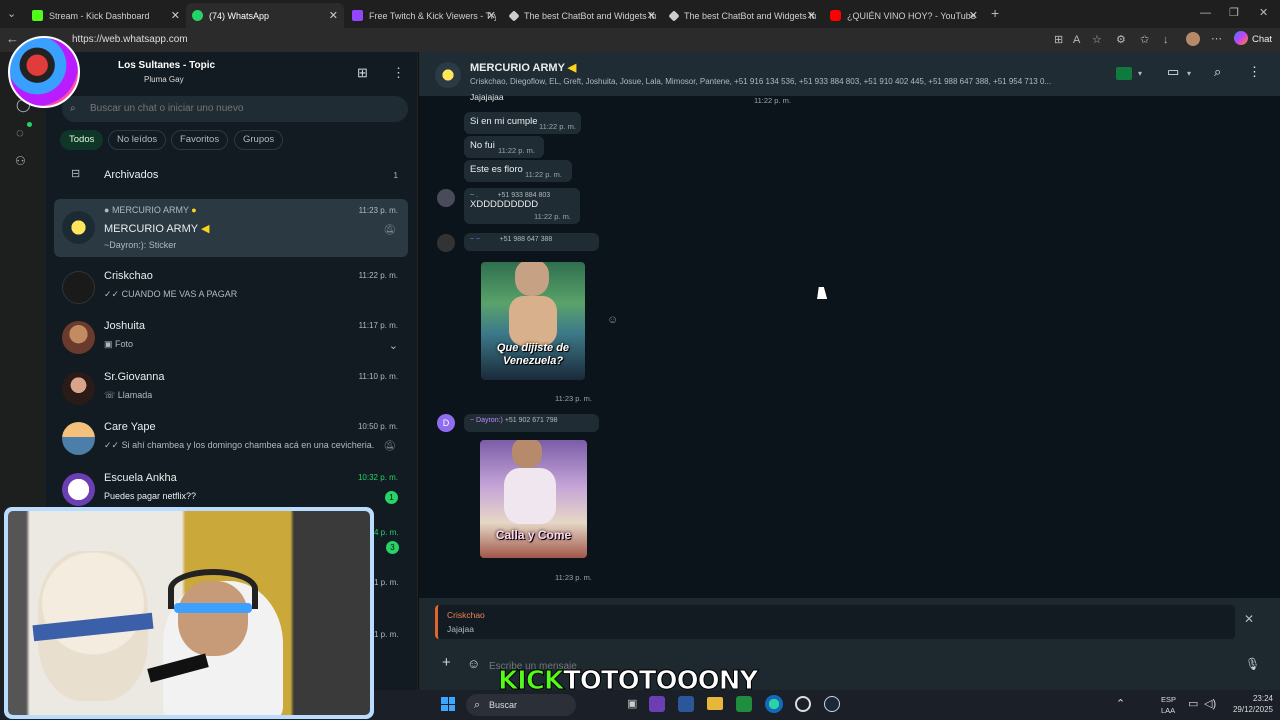 This screenshot has height=720, width=1280. Describe the element at coordinates (744, 704) in the screenshot. I see `excel-icon` at that location.